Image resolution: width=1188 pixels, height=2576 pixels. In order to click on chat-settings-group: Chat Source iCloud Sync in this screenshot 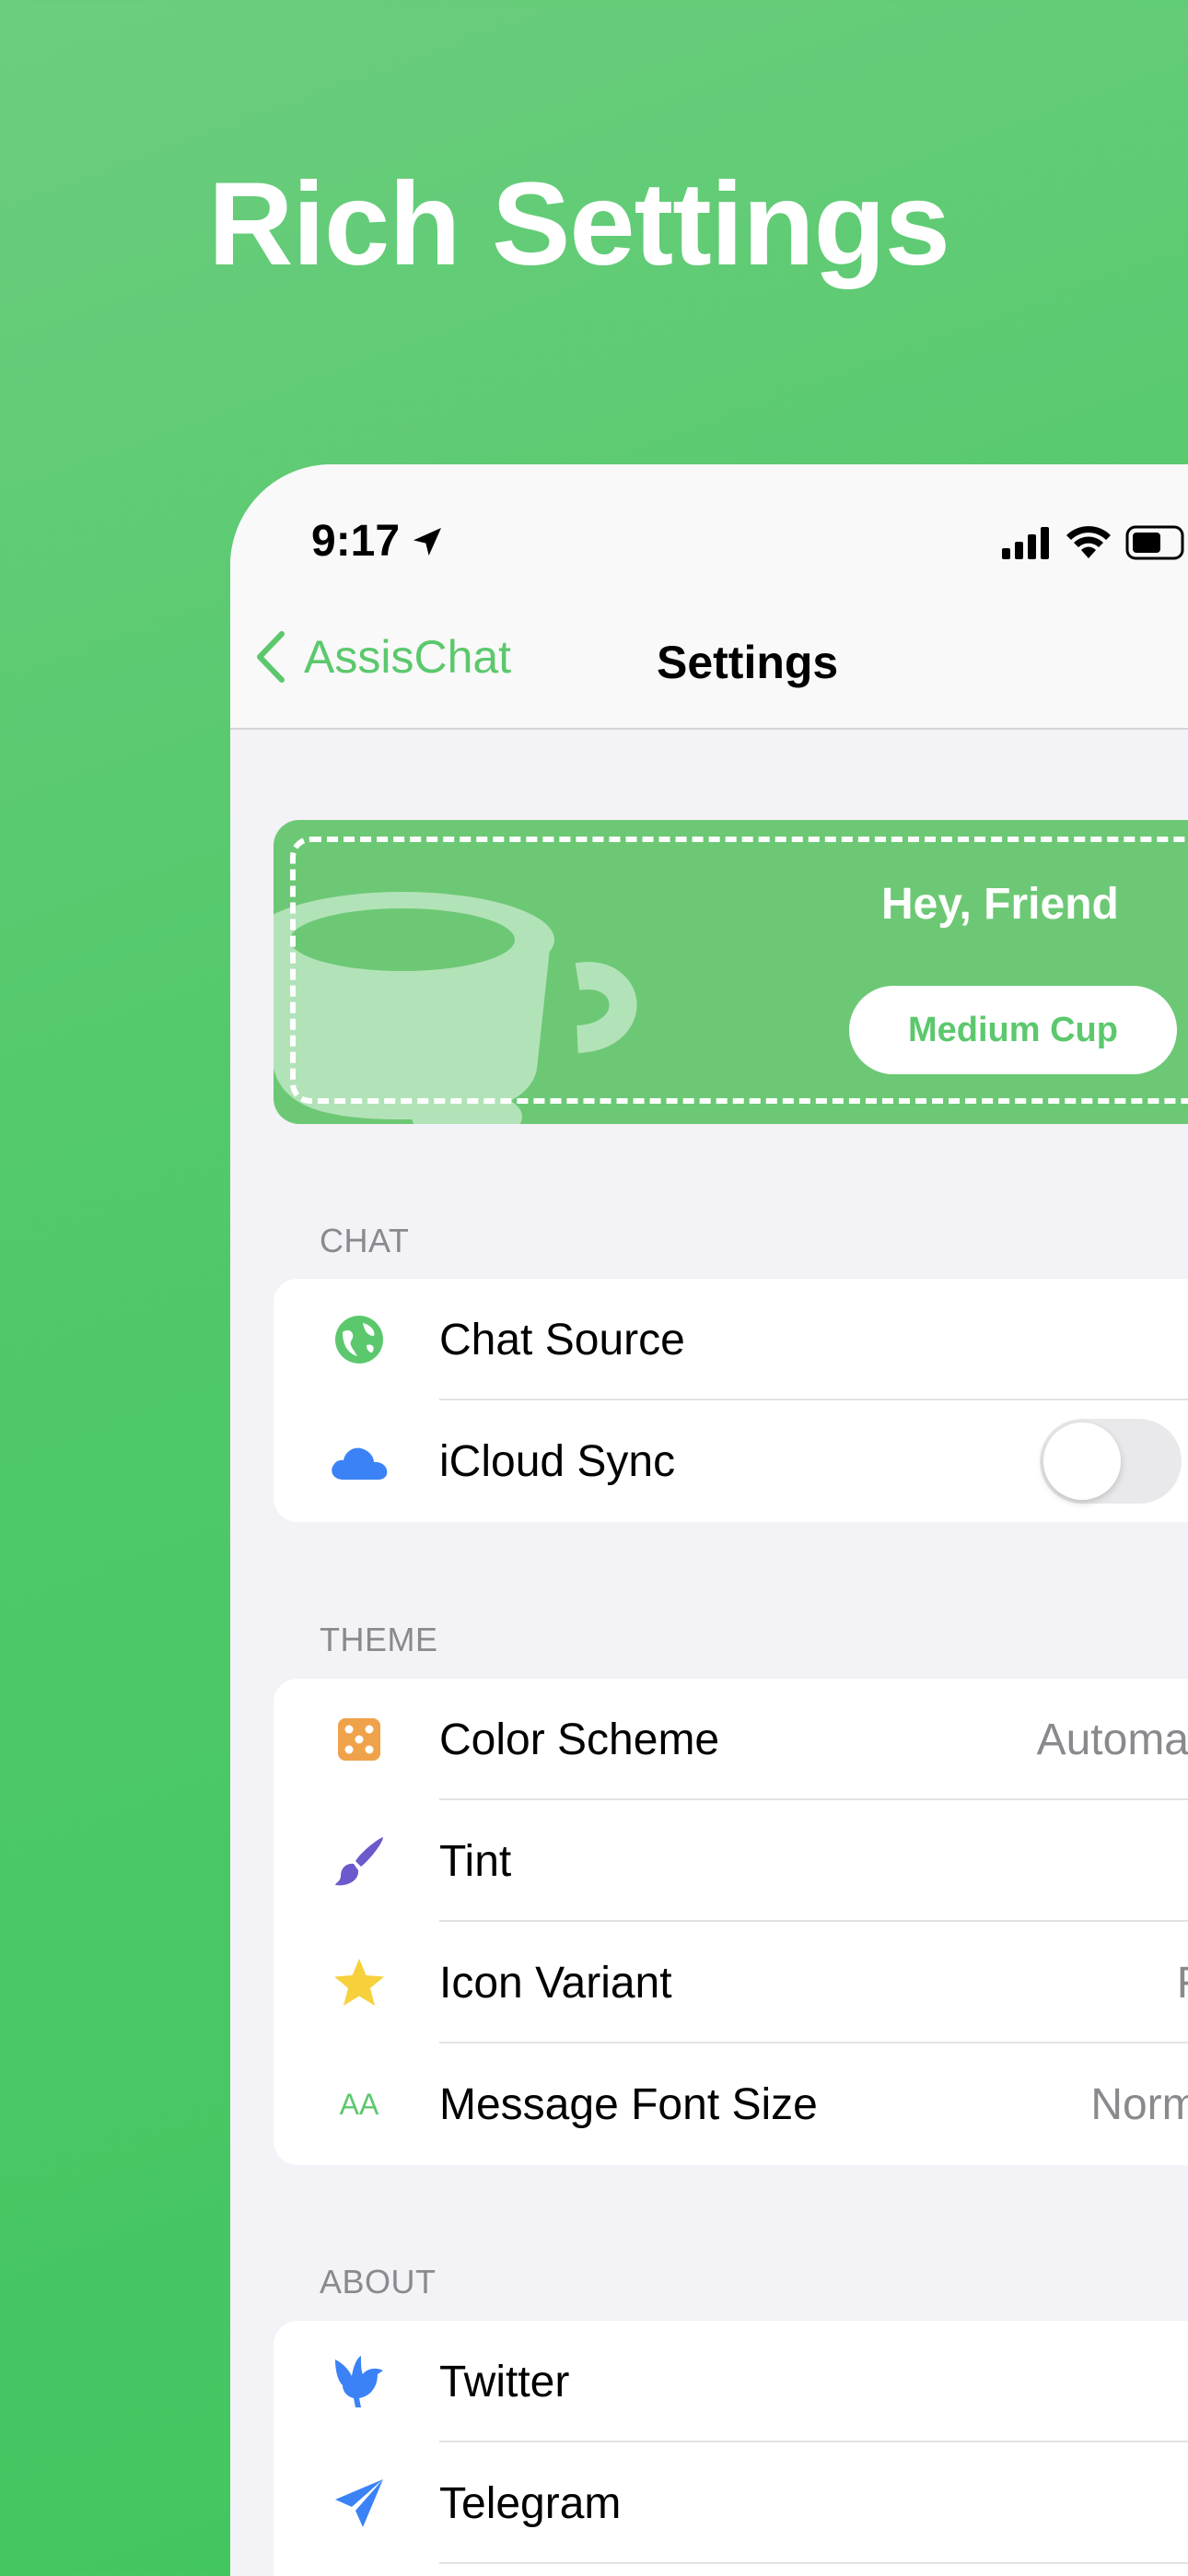, I will do `click(731, 1400)`.